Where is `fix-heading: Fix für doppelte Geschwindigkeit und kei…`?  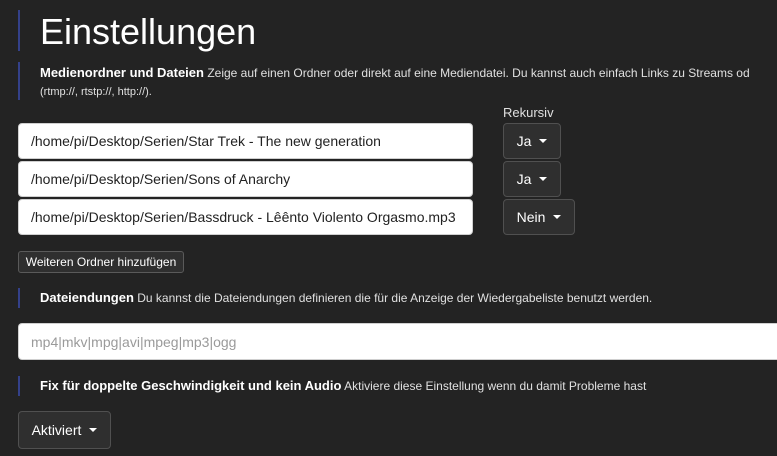 fix-heading: Fix für doppelte Geschwindigkeit und kei… is located at coordinates (191, 385).